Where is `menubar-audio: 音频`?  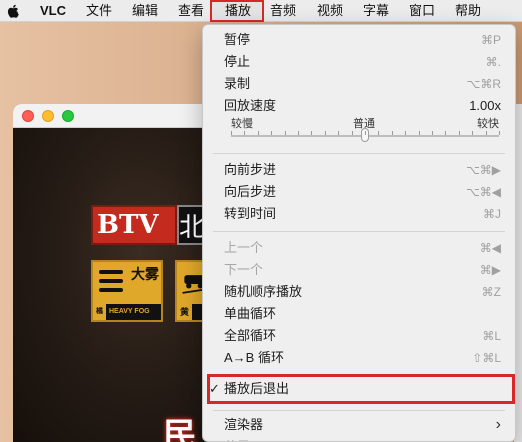 menubar-audio: 音频 is located at coordinates (283, 11).